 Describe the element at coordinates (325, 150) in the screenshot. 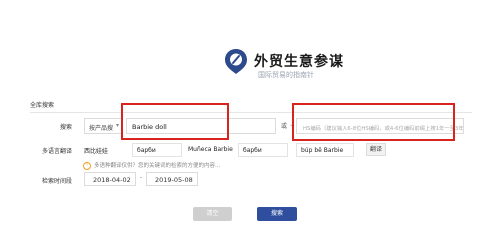

I see `translation-input: búp bê Barbie` at that location.